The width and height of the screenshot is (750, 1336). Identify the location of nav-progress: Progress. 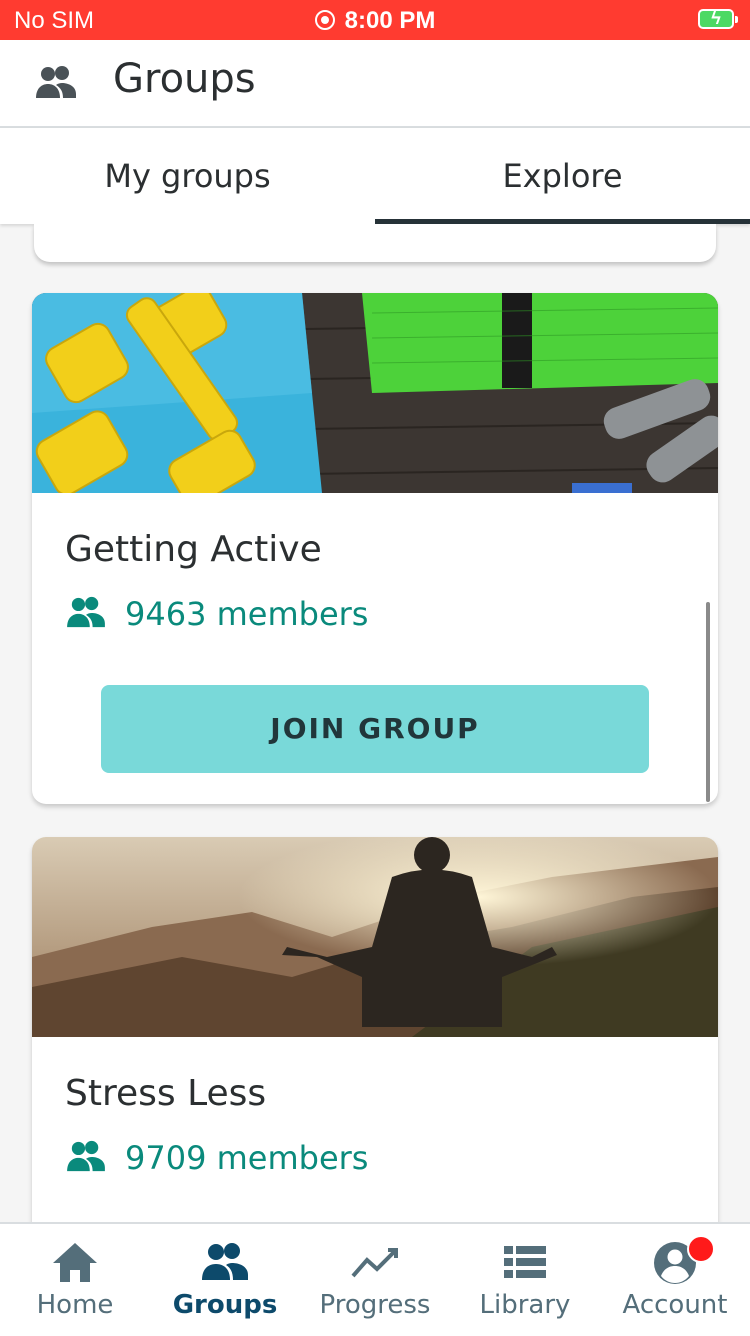
(375, 1280).